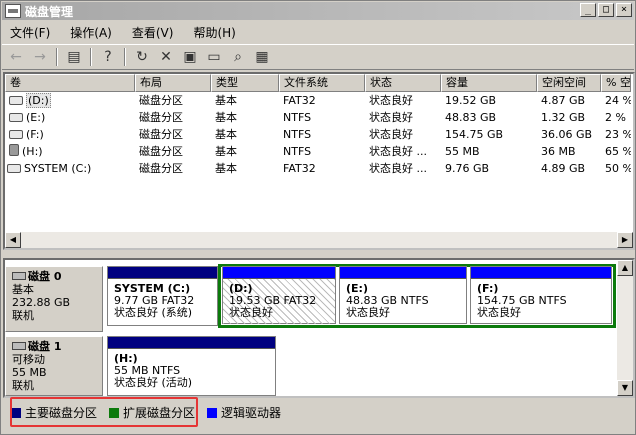 This screenshot has height=435, width=636. Describe the element at coordinates (625, 268) in the screenshot. I see `scroll-up-icon: ▲` at that location.